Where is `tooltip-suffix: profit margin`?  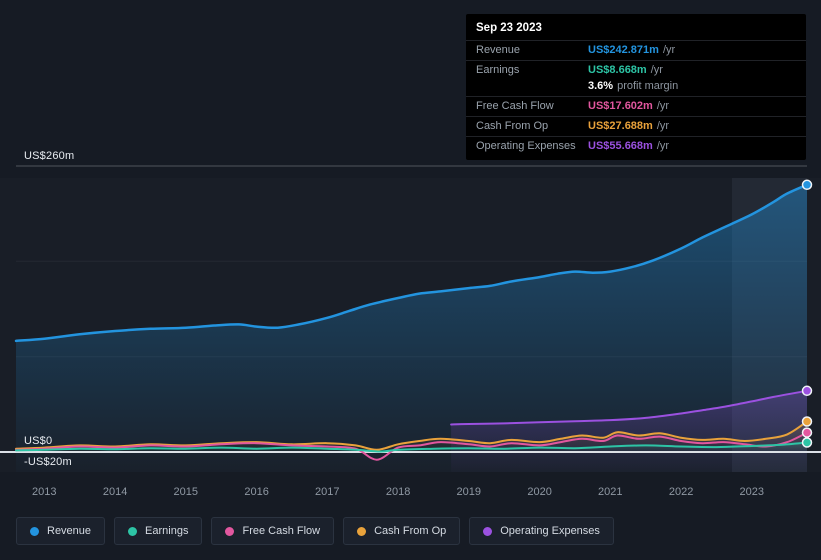
tooltip-suffix: profit margin is located at coordinates (648, 86).